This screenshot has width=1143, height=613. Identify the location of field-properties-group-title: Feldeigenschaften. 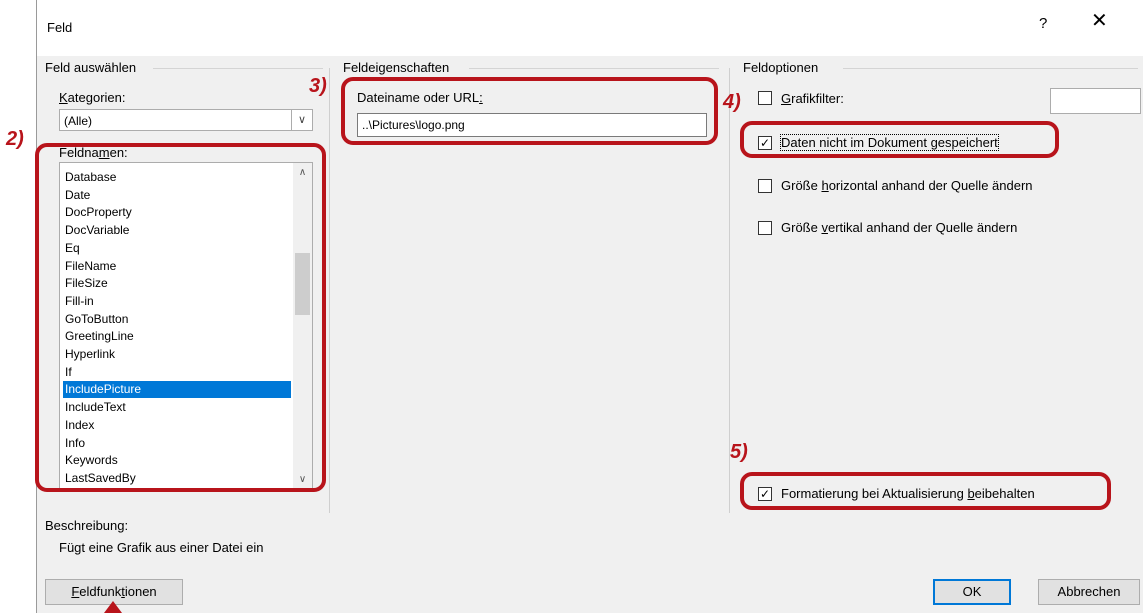
(396, 67).